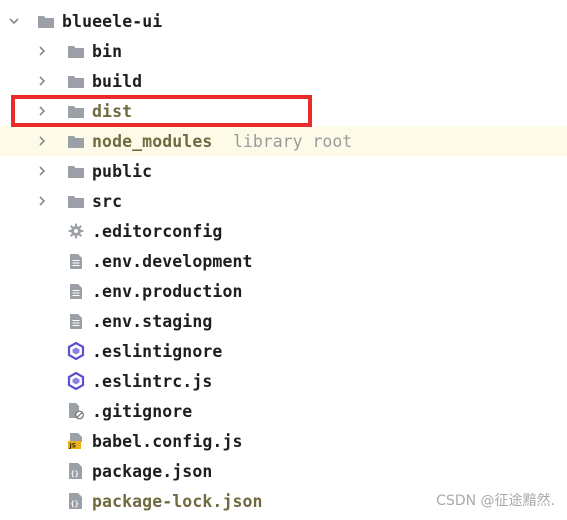 The width and height of the screenshot is (567, 520). I want to click on tree-row-file: .editorconfig, so click(283, 231).